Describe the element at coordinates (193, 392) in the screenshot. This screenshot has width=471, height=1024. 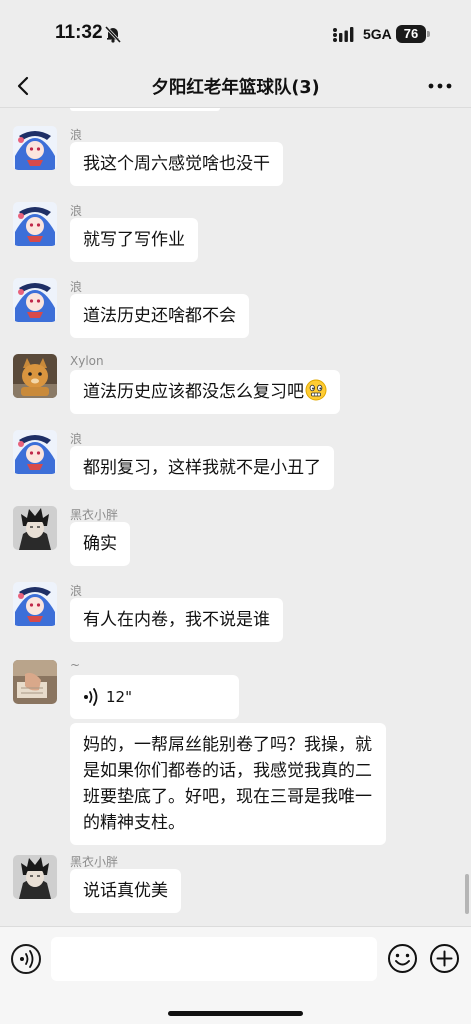
I see `message-text: 道法历史应该都没怎么复习吧` at that location.